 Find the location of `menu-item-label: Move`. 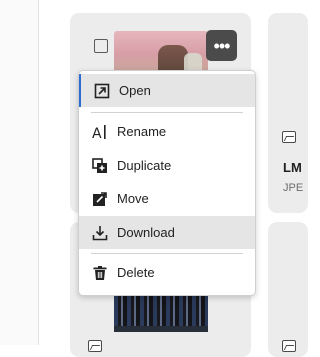

menu-item-label: Move is located at coordinates (133, 198).